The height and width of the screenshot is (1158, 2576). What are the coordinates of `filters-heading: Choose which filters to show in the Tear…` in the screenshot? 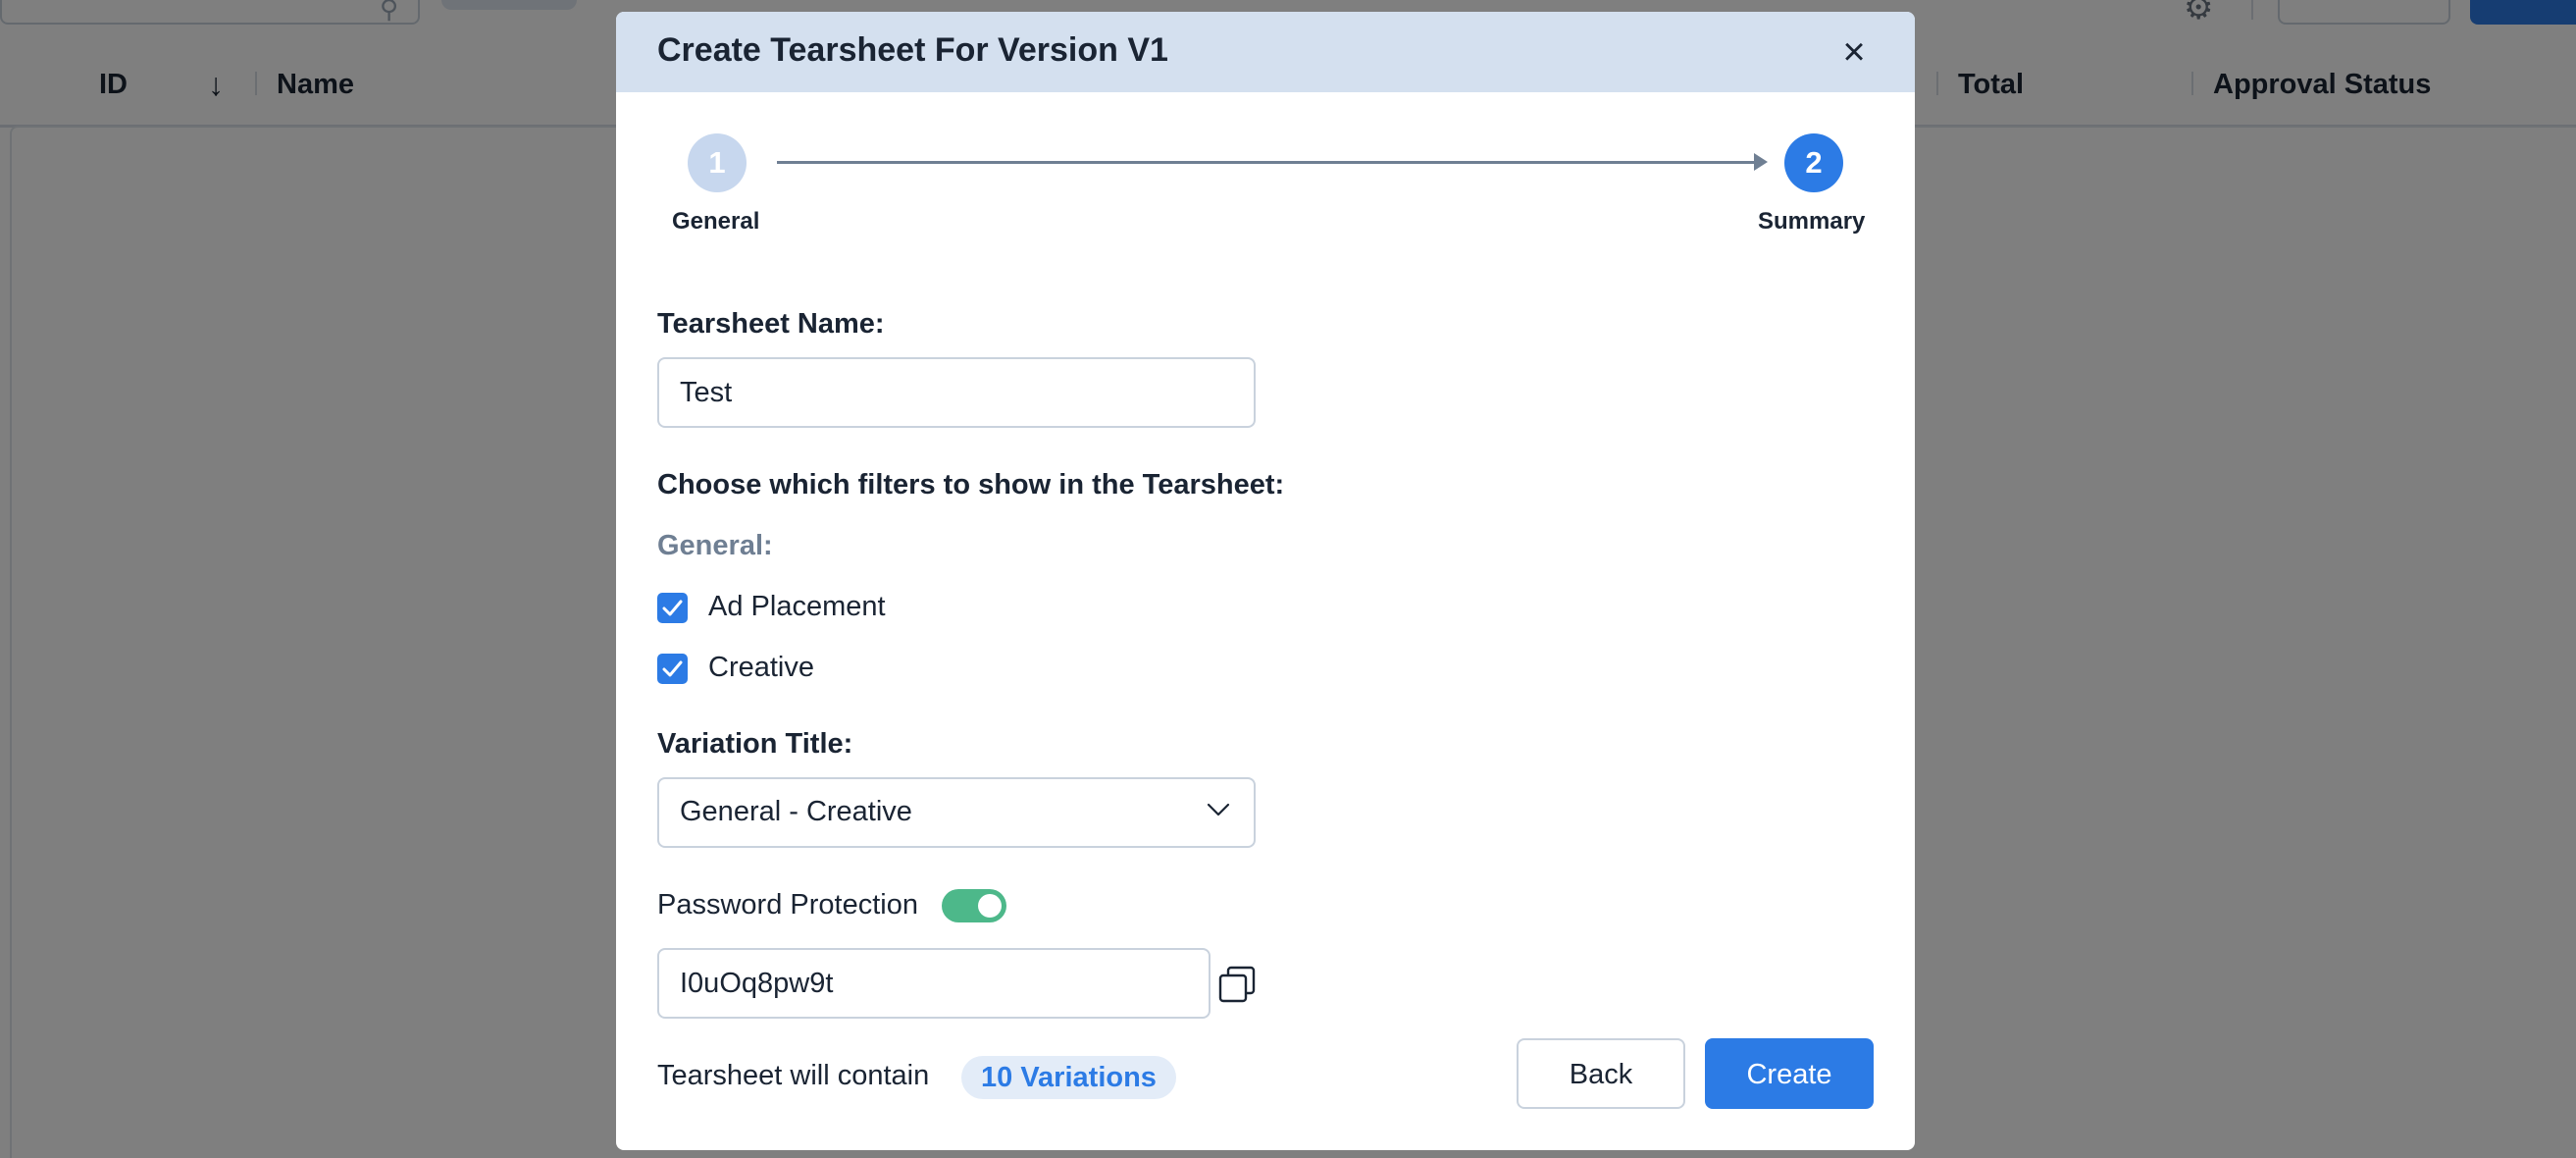 It's located at (971, 484).